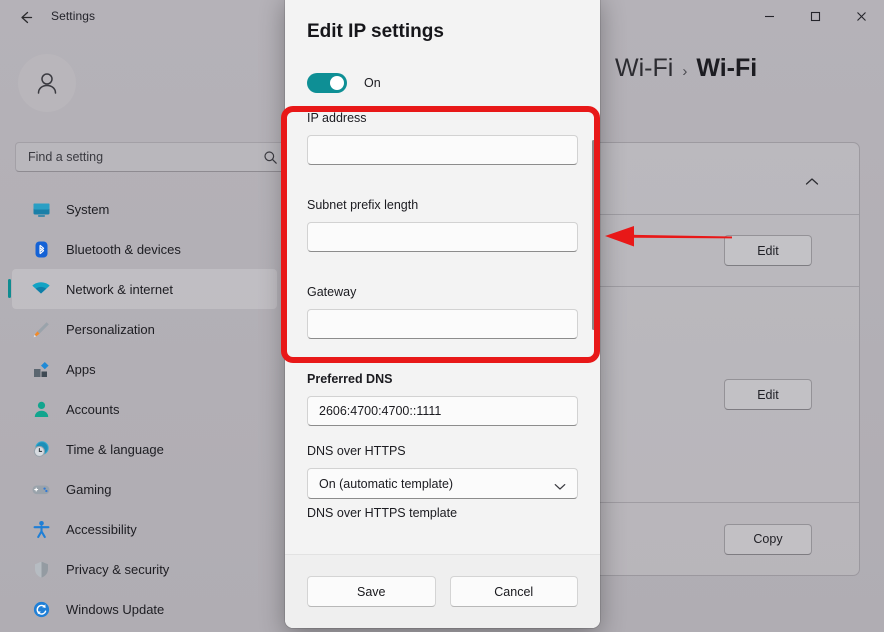 This screenshot has height=632, width=884. Describe the element at coordinates (371, 591) in the screenshot. I see `save-button: Save` at that location.